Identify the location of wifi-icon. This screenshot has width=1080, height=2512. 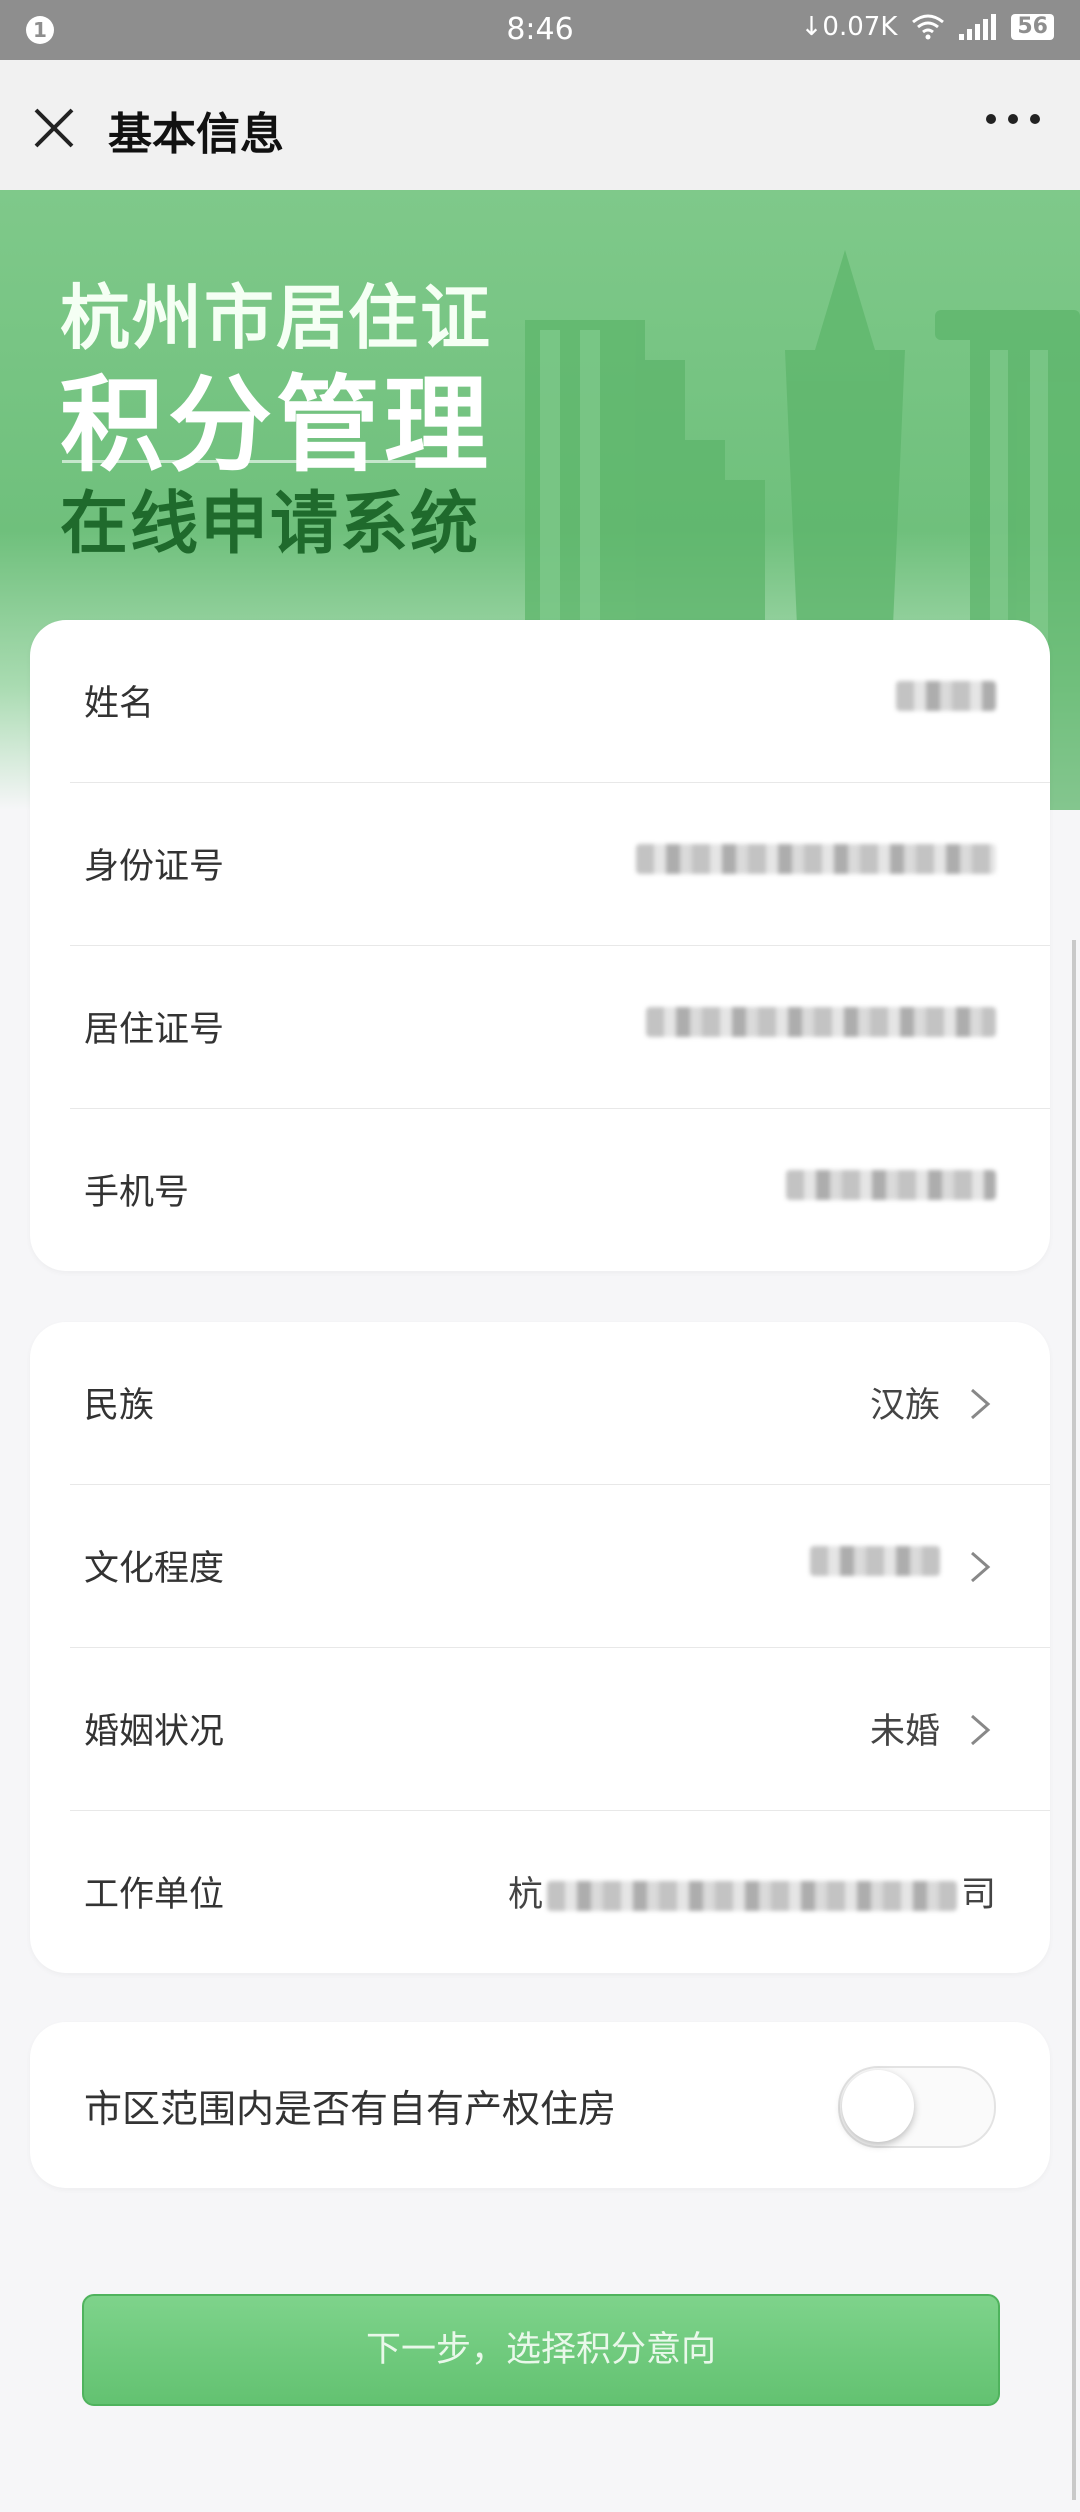
(928, 27).